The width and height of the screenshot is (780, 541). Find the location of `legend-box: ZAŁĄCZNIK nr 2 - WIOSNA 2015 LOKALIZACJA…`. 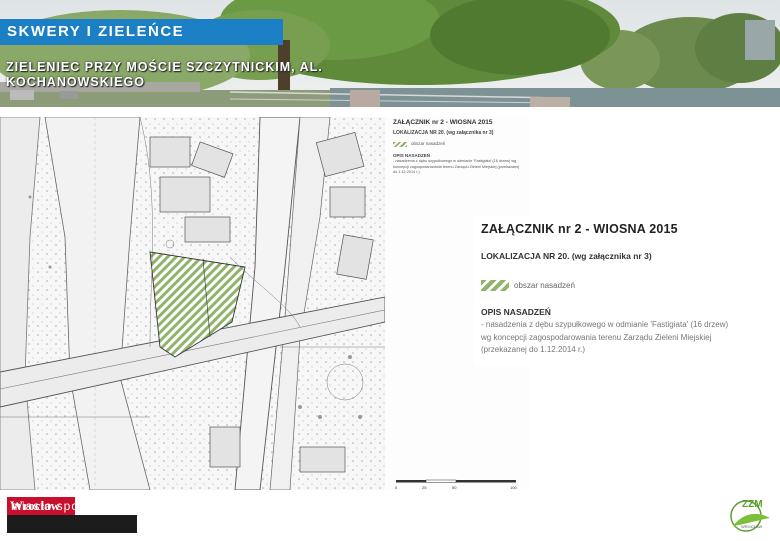

legend-box: ZAŁĄCZNIK nr 2 - WIOSNA 2015 LOKALIZACJA… is located at coordinates (603, 291).